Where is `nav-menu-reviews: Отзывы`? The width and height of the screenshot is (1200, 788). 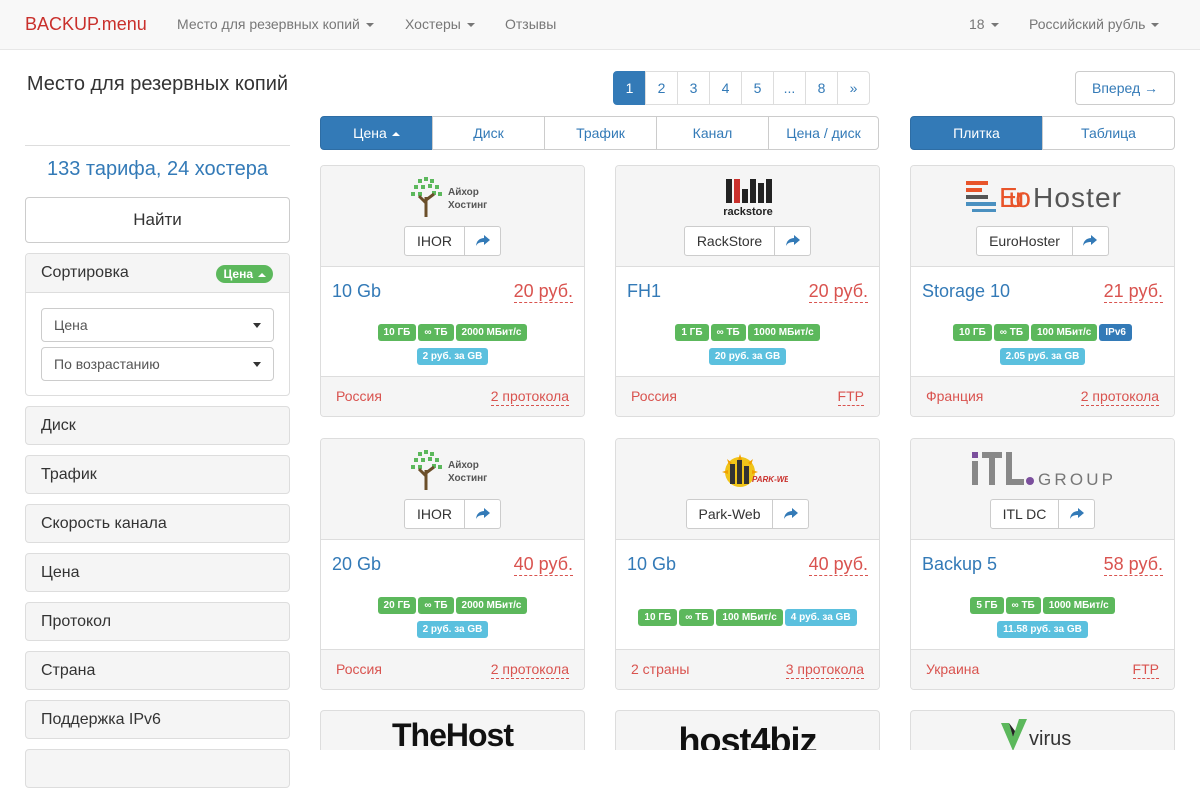 nav-menu-reviews: Отзывы is located at coordinates (530, 24).